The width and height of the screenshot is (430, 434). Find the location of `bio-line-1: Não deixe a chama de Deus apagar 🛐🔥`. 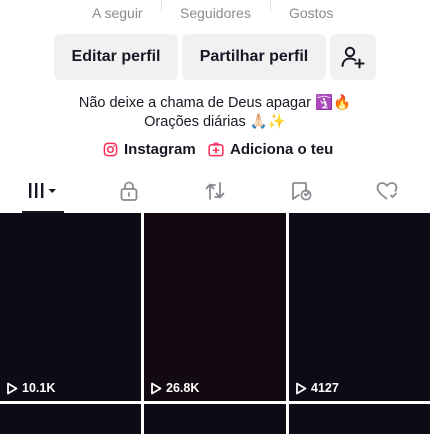

bio-line-1: Não deixe a chama de Deus apagar 🛐🔥 is located at coordinates (215, 103).